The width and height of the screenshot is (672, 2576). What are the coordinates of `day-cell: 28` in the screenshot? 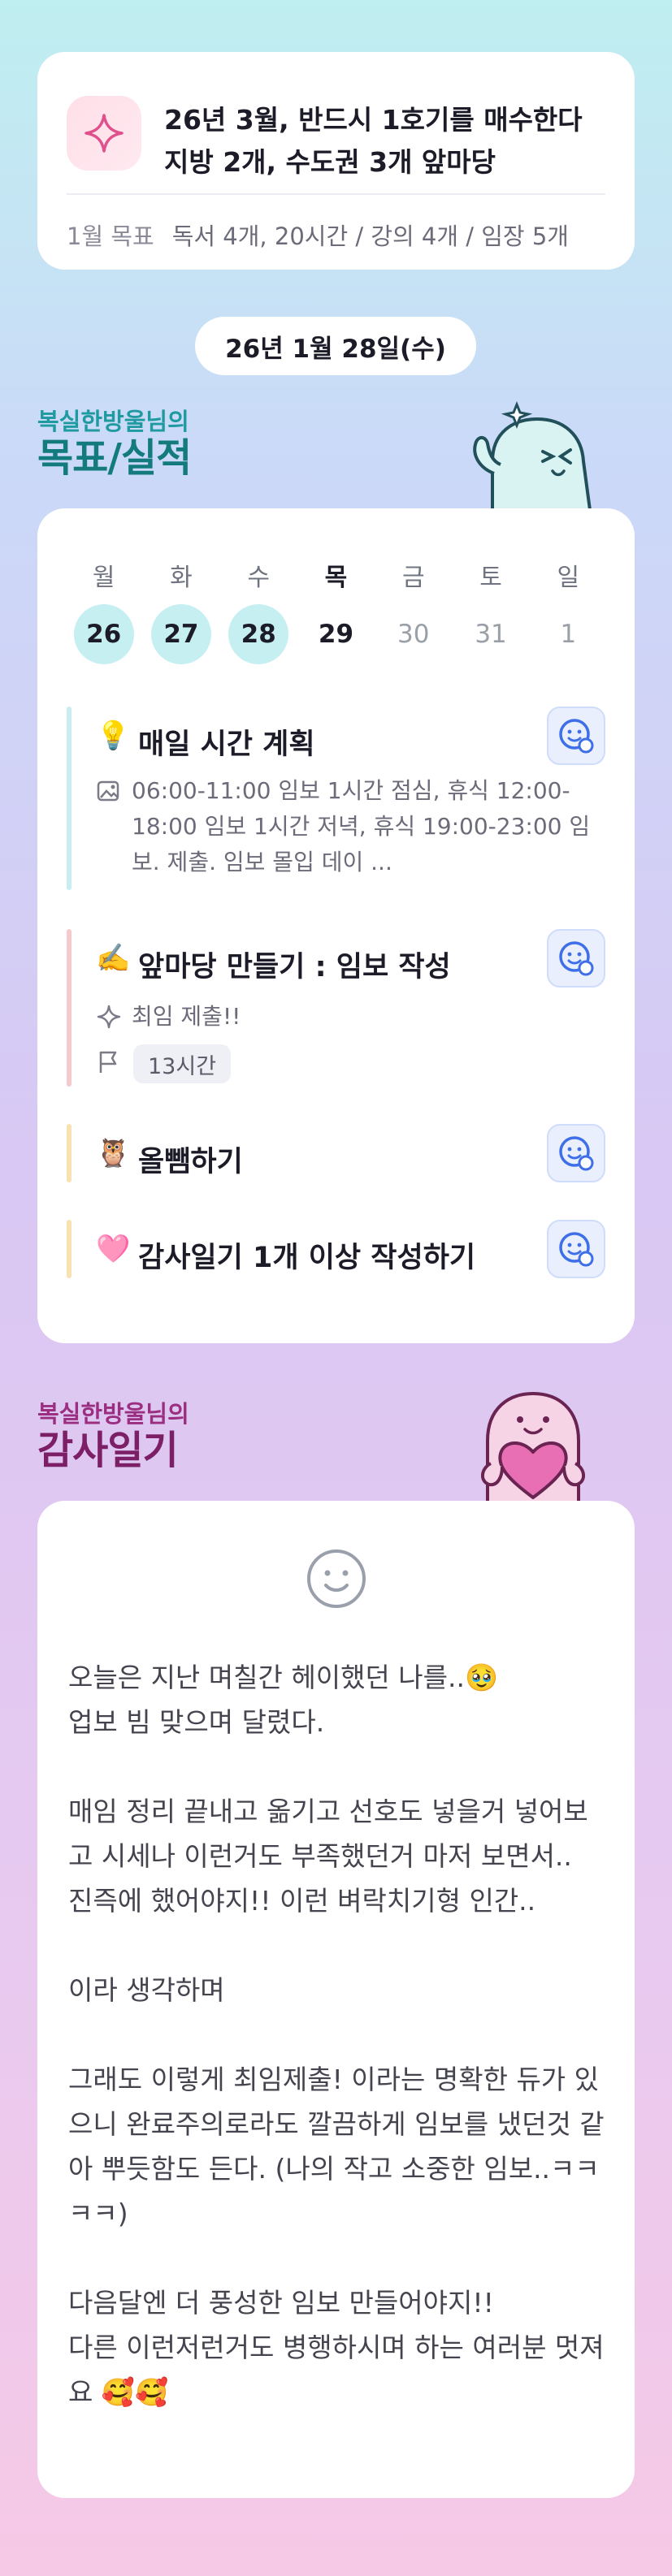 It's located at (258, 634).